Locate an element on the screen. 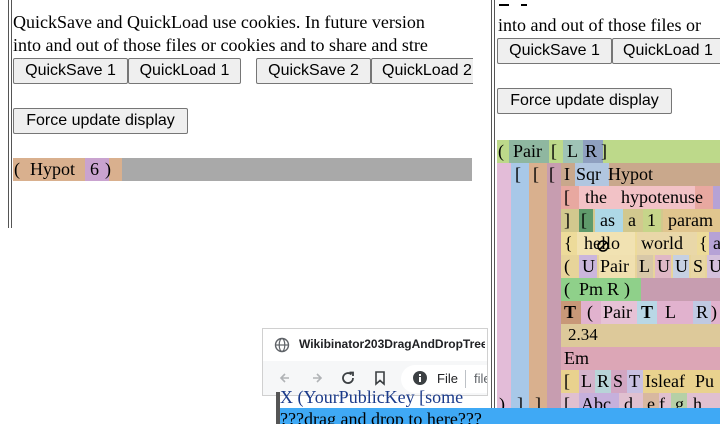  panel-divider-line-inner is located at coordinates (494, 212).